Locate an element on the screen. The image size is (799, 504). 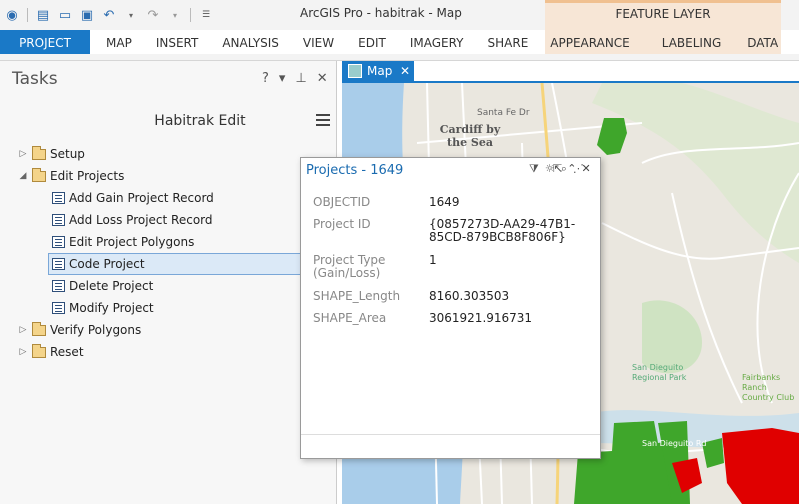
task-group-label: Reset is located at coordinates (67, 352).